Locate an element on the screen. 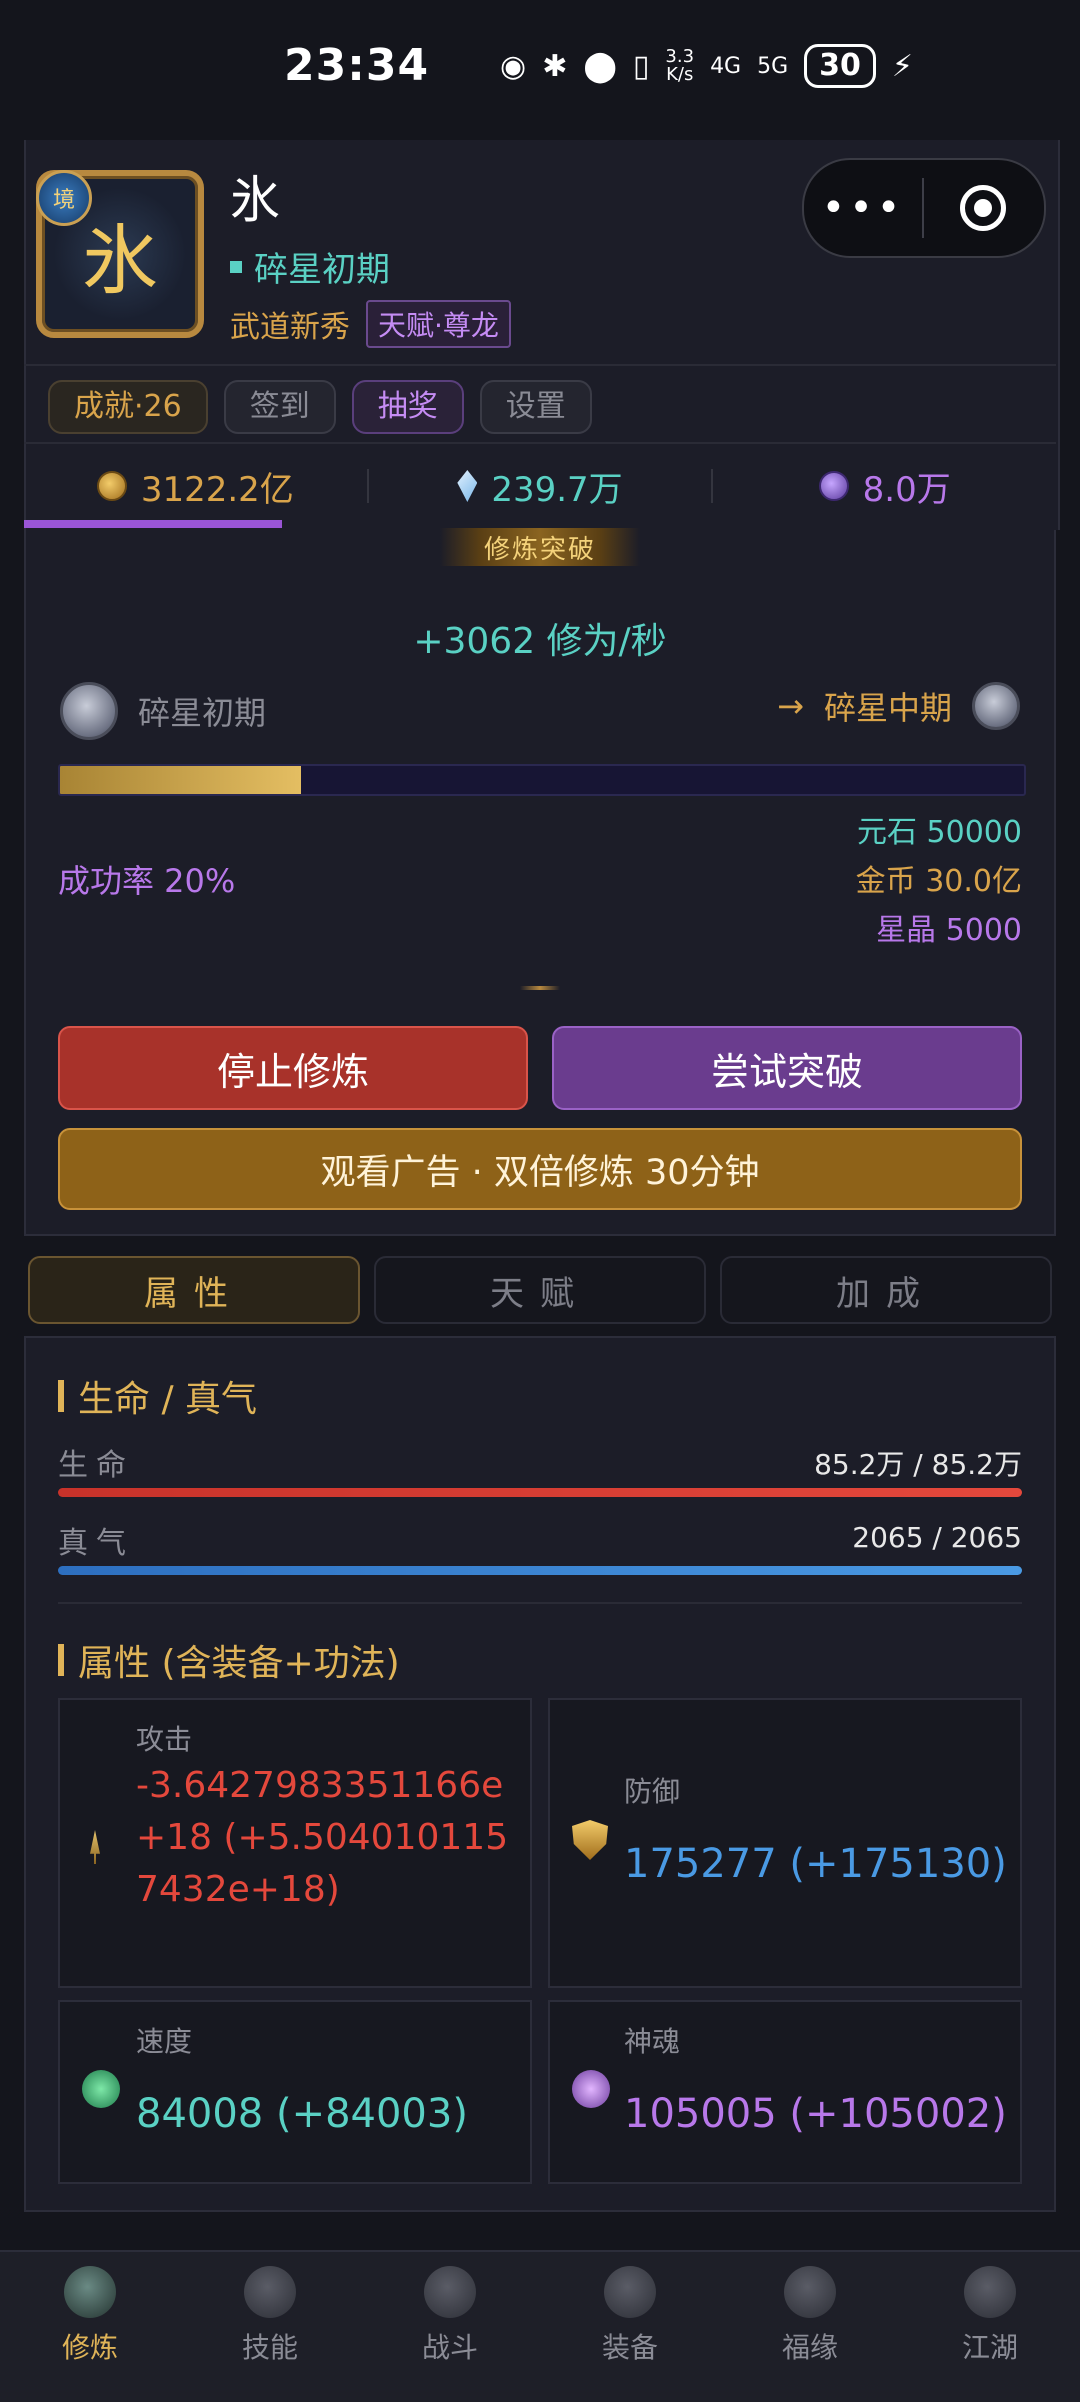 Image resolution: width=1080 pixels, height=2402 pixels. speed-card: 速度 84008 (+84003) is located at coordinates (295, 2092).